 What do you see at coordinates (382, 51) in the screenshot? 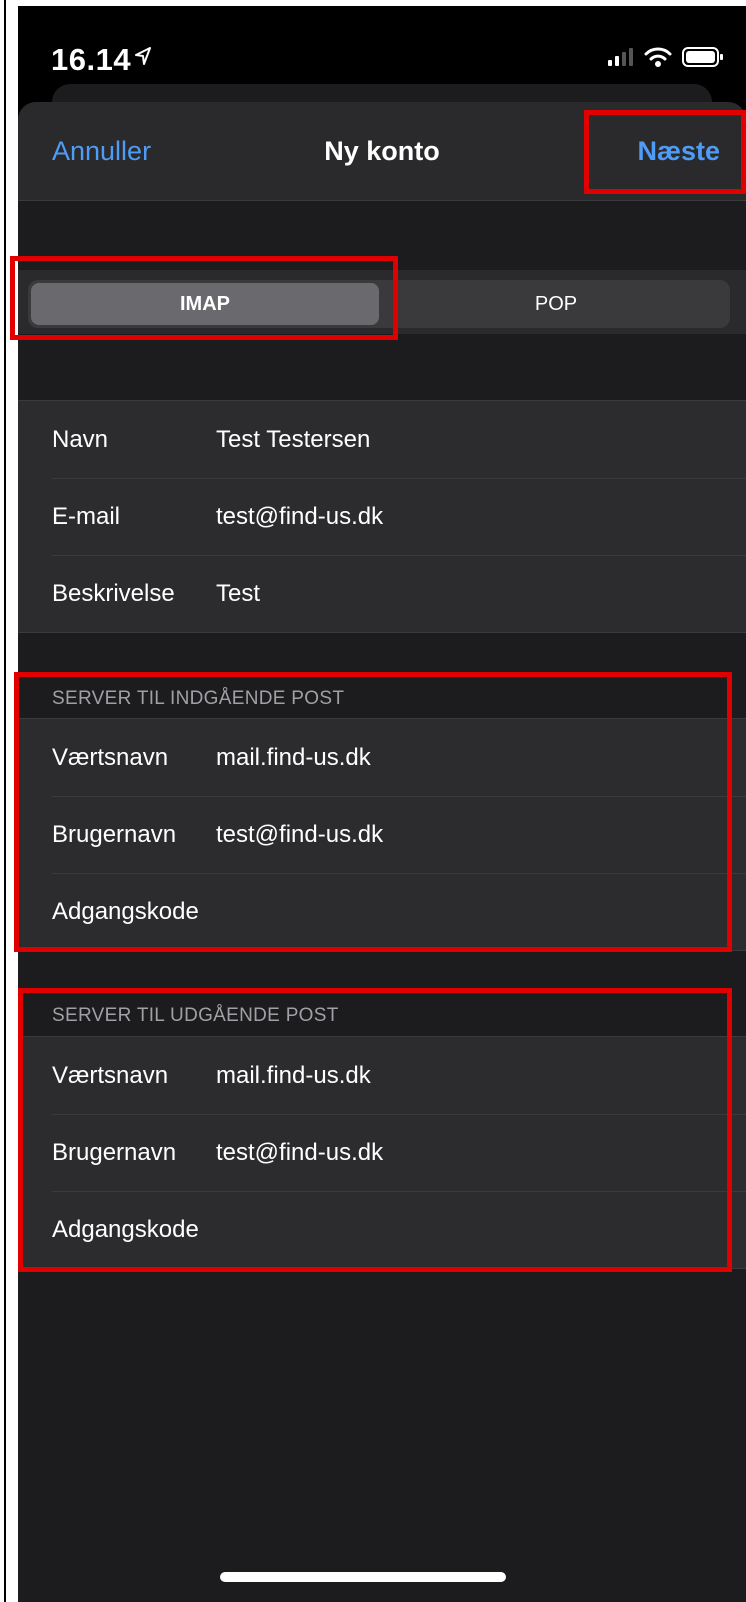
I see `status-bar: 16.14` at bounding box center [382, 51].